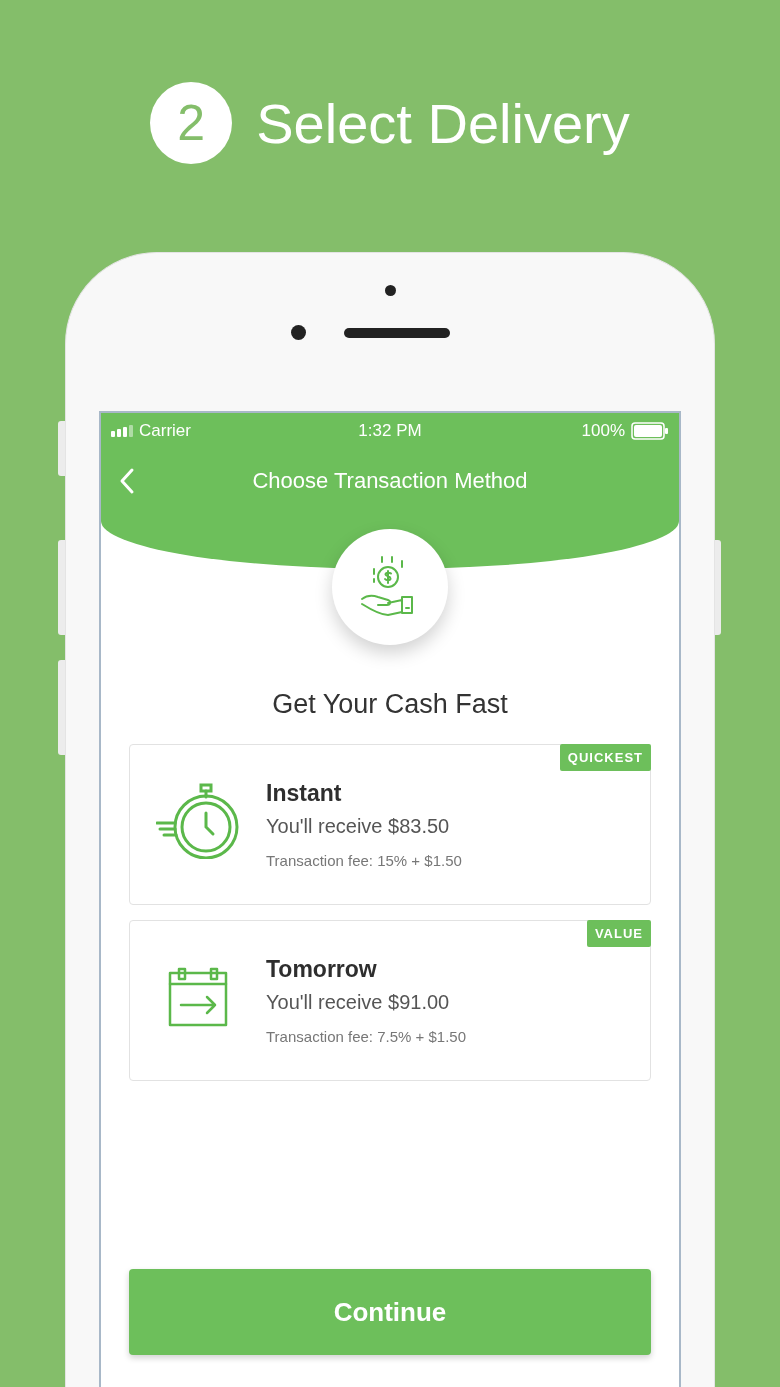 This screenshot has width=780, height=1387. I want to click on transaction-fee: Transaction fee: 15% + $1.50, so click(364, 860).